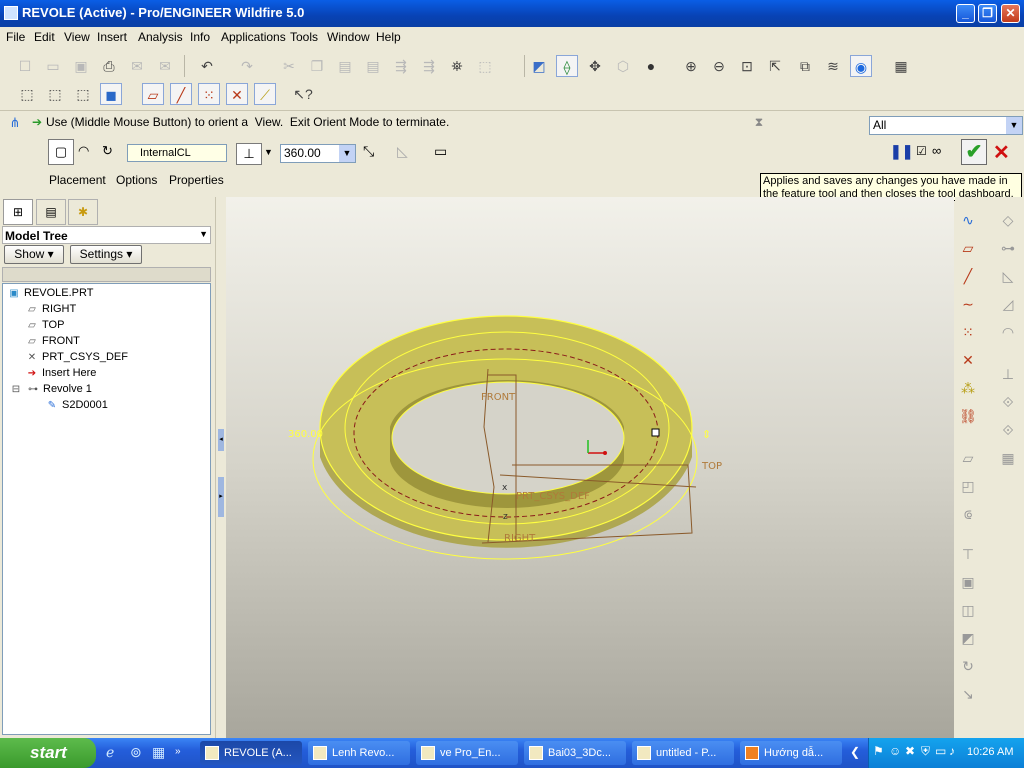 This screenshot has width=1024, height=768. I want to click on start-button: start, so click(48, 753).